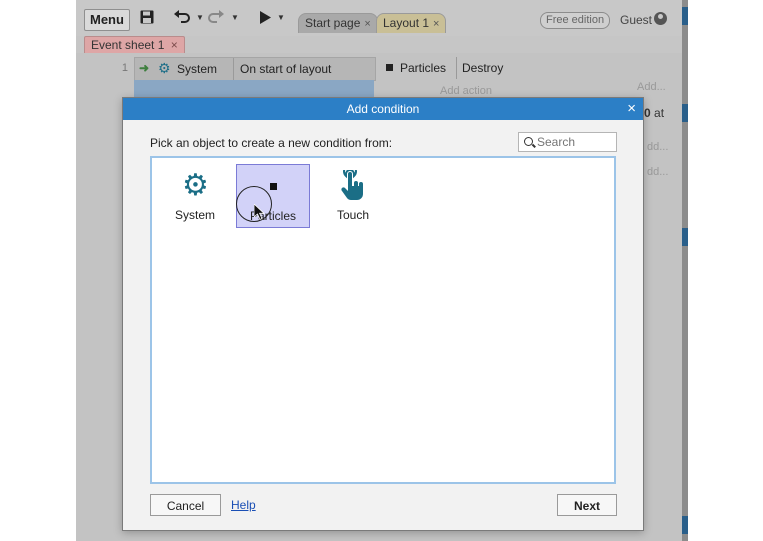  I want to click on search-box, so click(567, 142).